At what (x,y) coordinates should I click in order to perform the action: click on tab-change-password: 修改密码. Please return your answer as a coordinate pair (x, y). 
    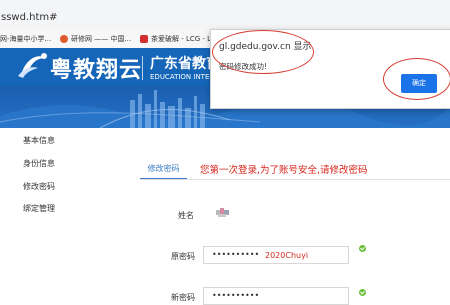
    Looking at the image, I should click on (163, 170).